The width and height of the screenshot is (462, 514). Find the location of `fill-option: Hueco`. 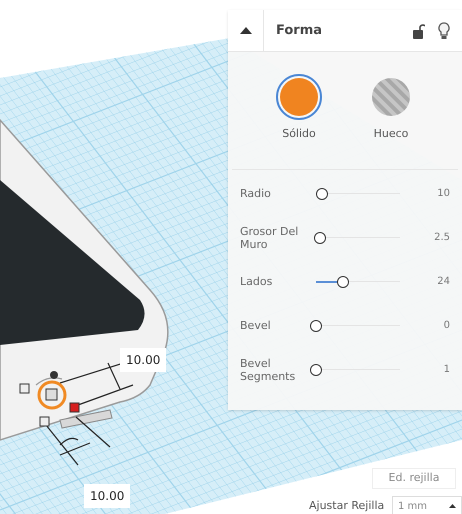

fill-option: Hueco is located at coordinates (391, 108).